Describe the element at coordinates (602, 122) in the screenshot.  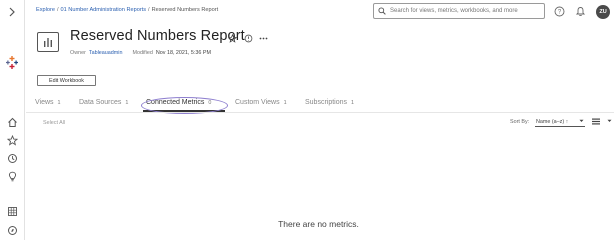
I see `view-mode-select` at that location.